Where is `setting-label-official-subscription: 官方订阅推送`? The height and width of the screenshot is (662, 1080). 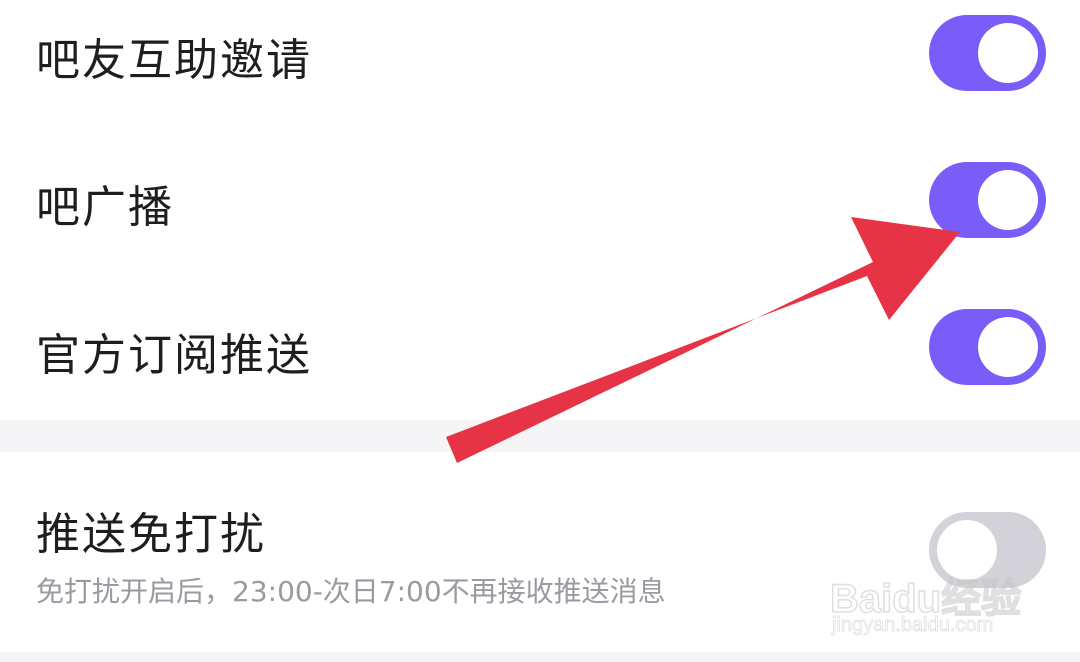 setting-label-official-subscription: 官方订阅推送 is located at coordinates (174, 355).